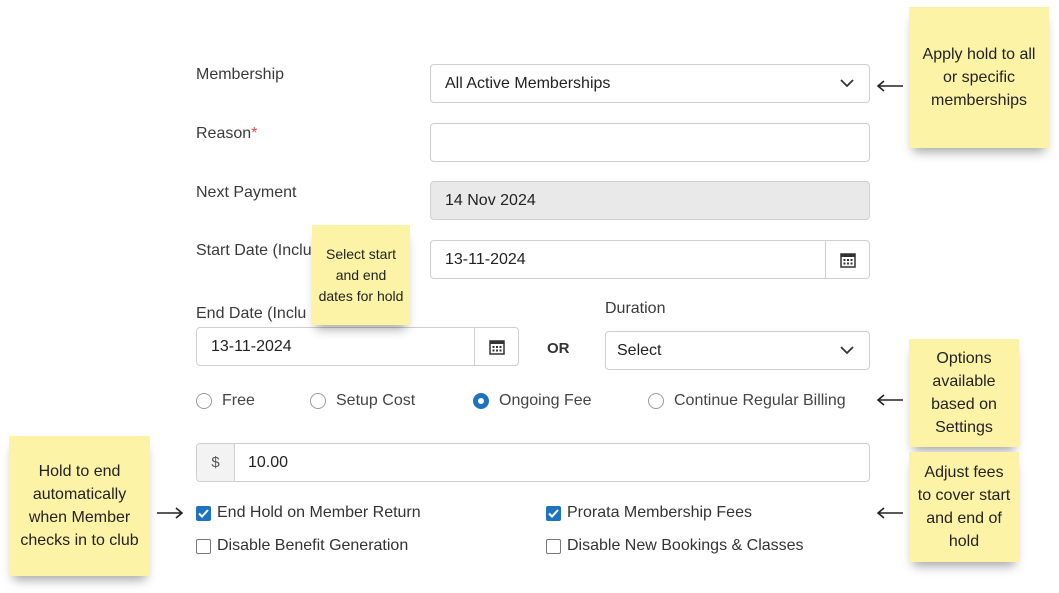 The image size is (1059, 593). What do you see at coordinates (659, 512) in the screenshot?
I see `prorata-label: Prorata Membership Fees` at bounding box center [659, 512].